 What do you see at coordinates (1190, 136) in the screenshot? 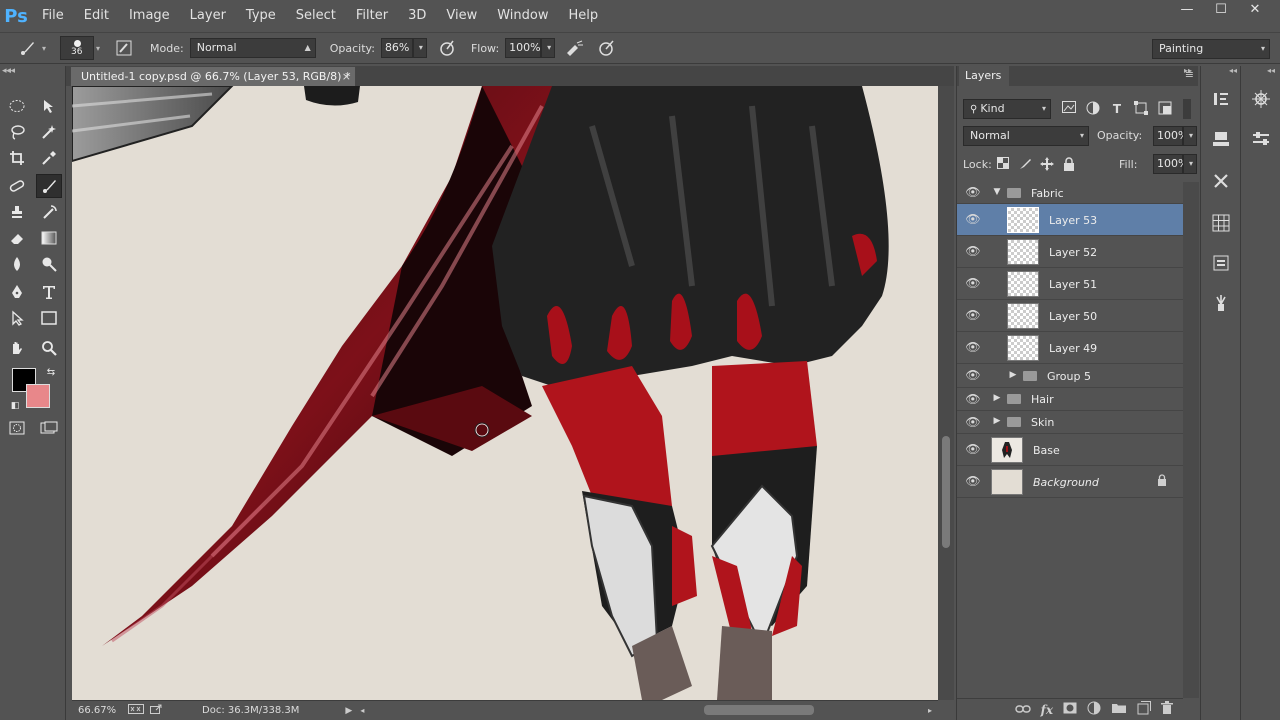
I see `layer-opacity-dropdown: ▾` at bounding box center [1190, 136].